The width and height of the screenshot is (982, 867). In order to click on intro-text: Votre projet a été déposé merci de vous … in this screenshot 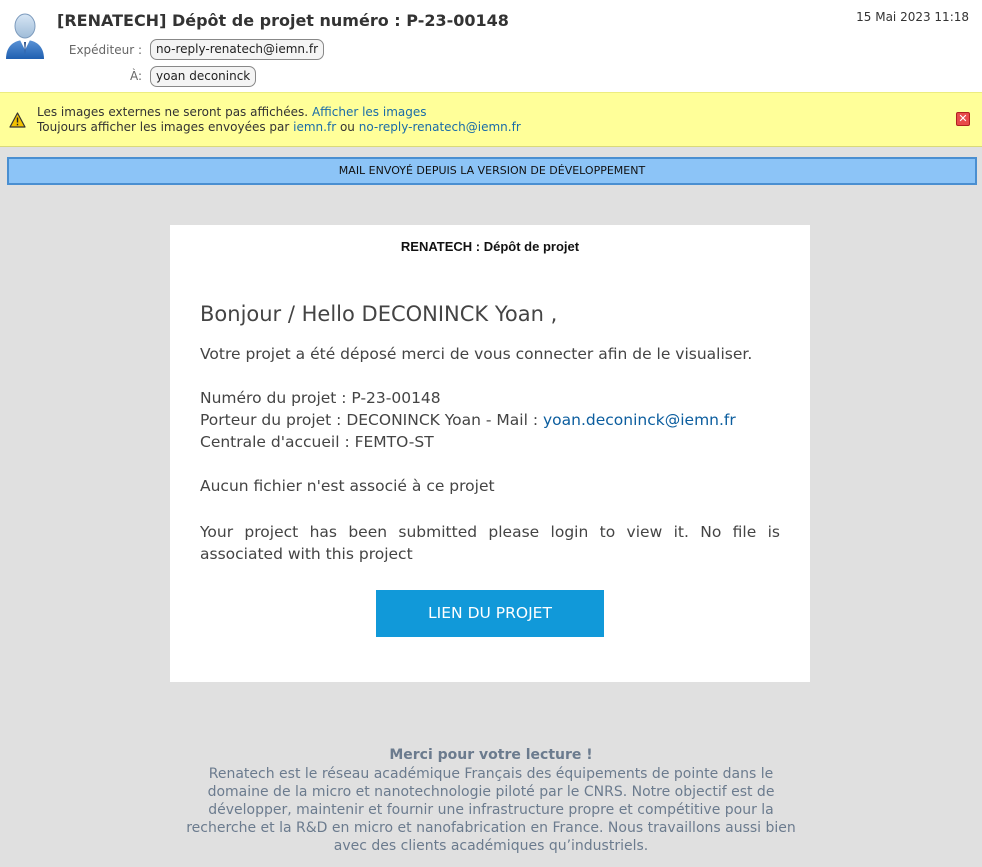, I will do `click(476, 354)`.